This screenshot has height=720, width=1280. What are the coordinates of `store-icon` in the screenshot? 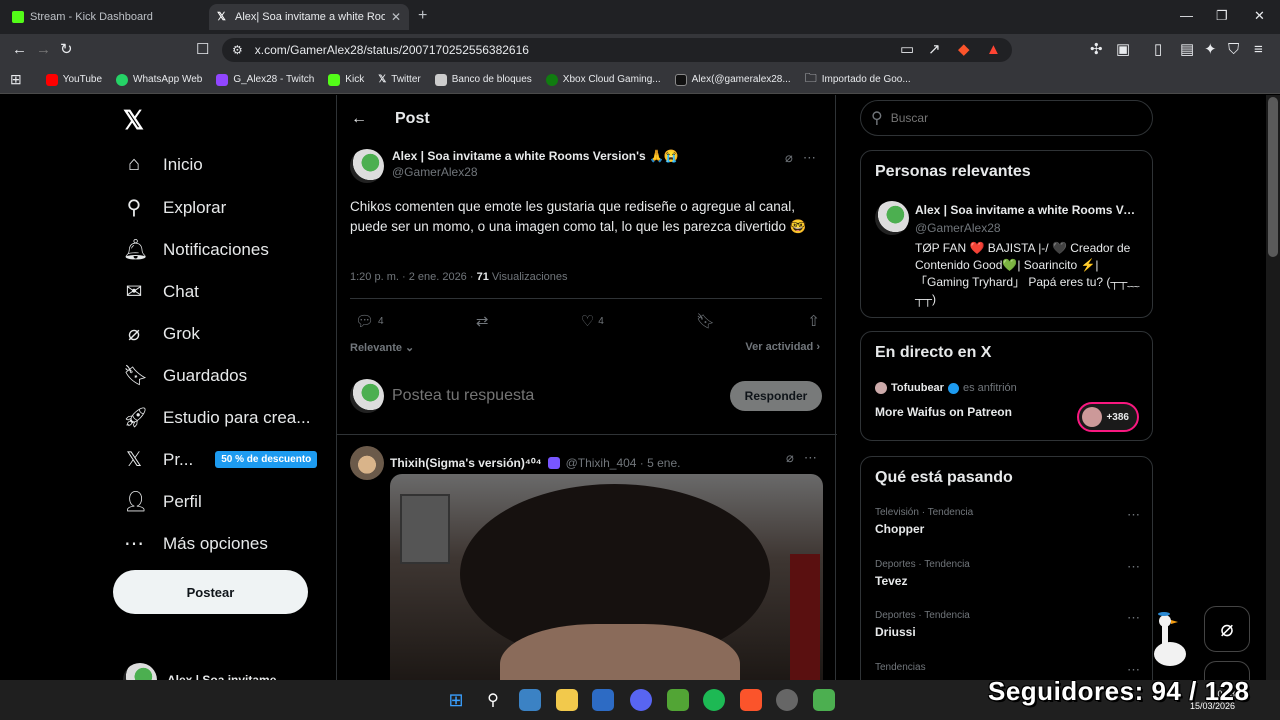 It's located at (603, 700).